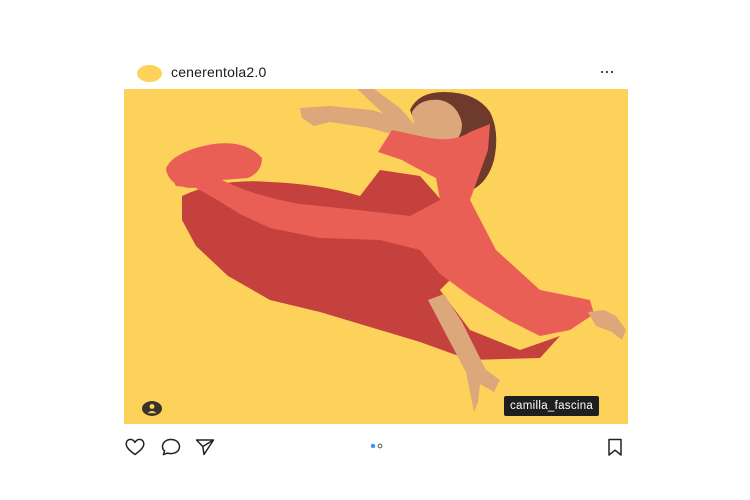 The image size is (750, 500). I want to click on profile-avatar, so click(149, 73).